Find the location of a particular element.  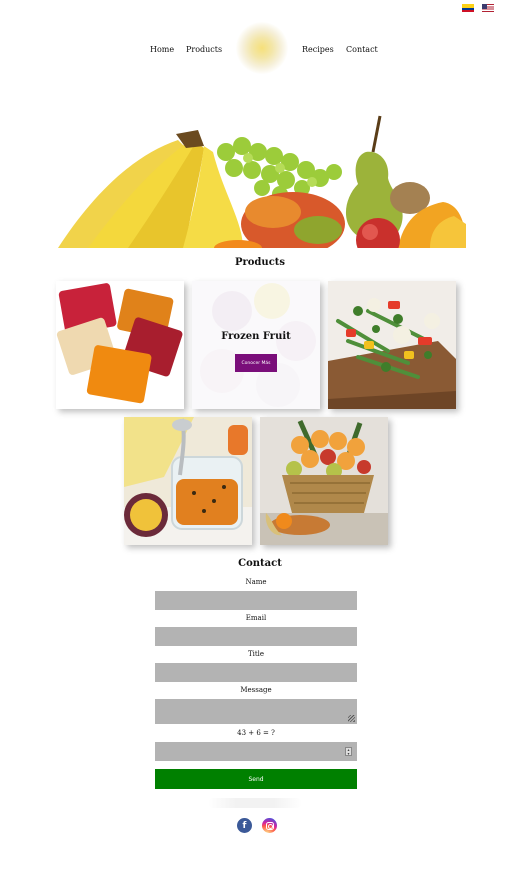

hero-fruit-banner is located at coordinates (262, 180).